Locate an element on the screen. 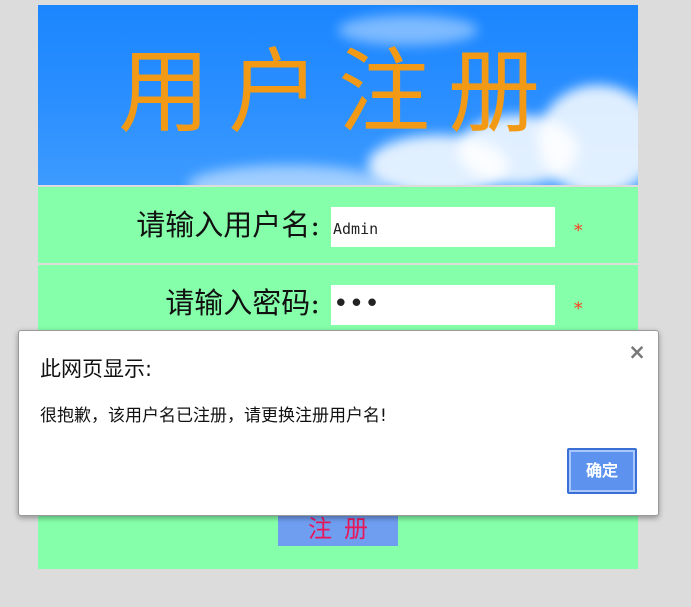 The width and height of the screenshot is (691, 607). username-label: 请输入用户名: is located at coordinates (228, 225).